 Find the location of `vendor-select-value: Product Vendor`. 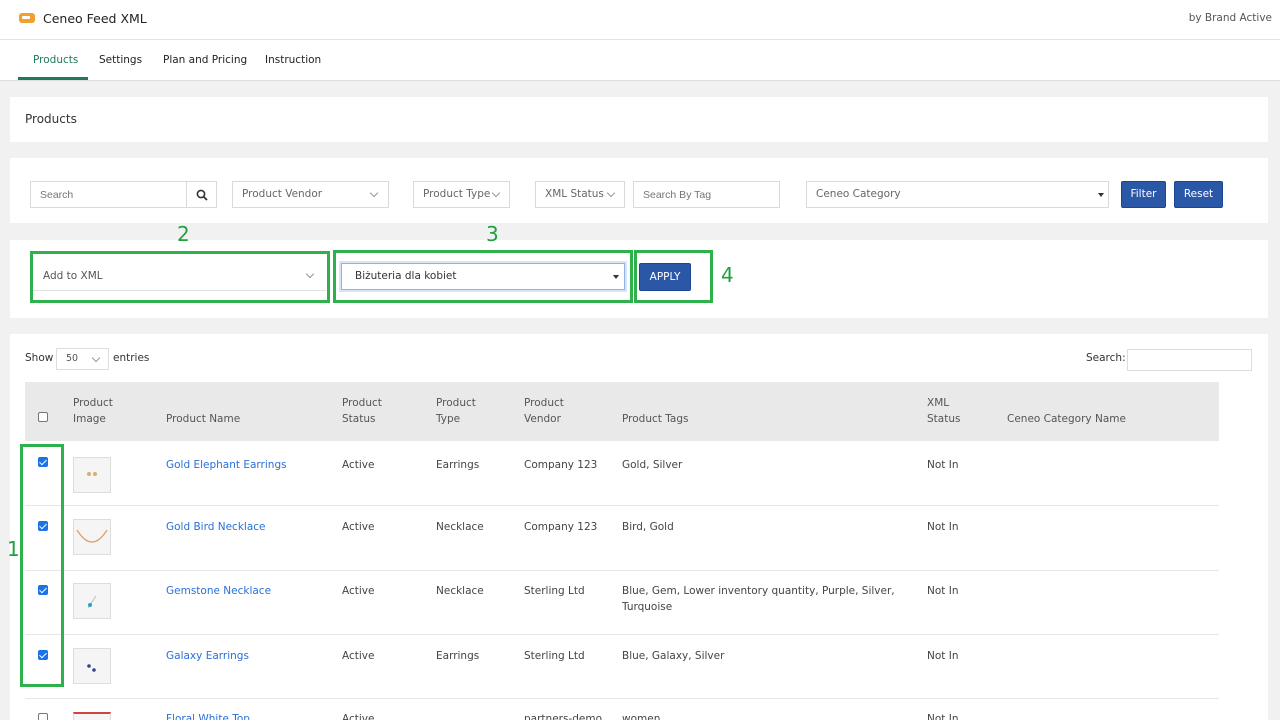

vendor-select-value: Product Vendor is located at coordinates (282, 194).